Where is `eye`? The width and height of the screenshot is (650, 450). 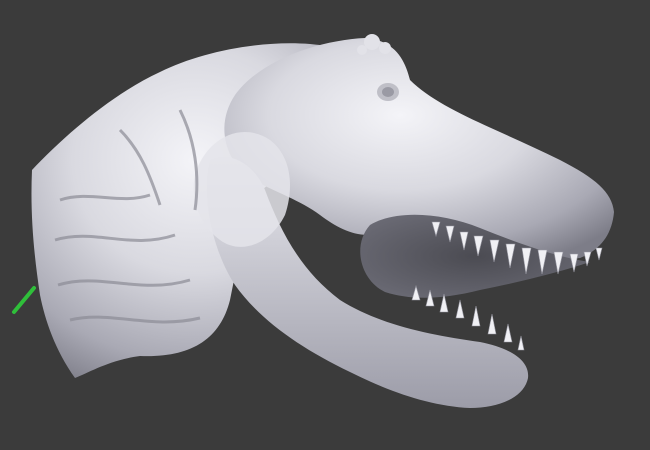
eye is located at coordinates (388, 92).